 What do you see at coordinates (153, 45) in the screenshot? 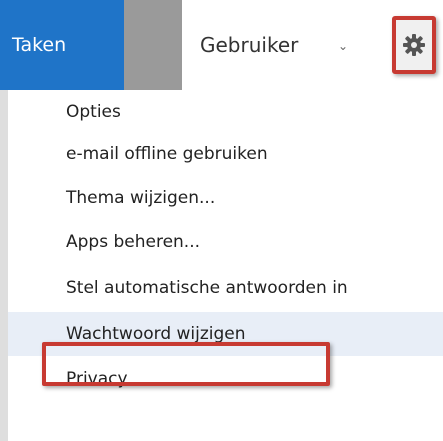
I see `nav-spacer` at bounding box center [153, 45].